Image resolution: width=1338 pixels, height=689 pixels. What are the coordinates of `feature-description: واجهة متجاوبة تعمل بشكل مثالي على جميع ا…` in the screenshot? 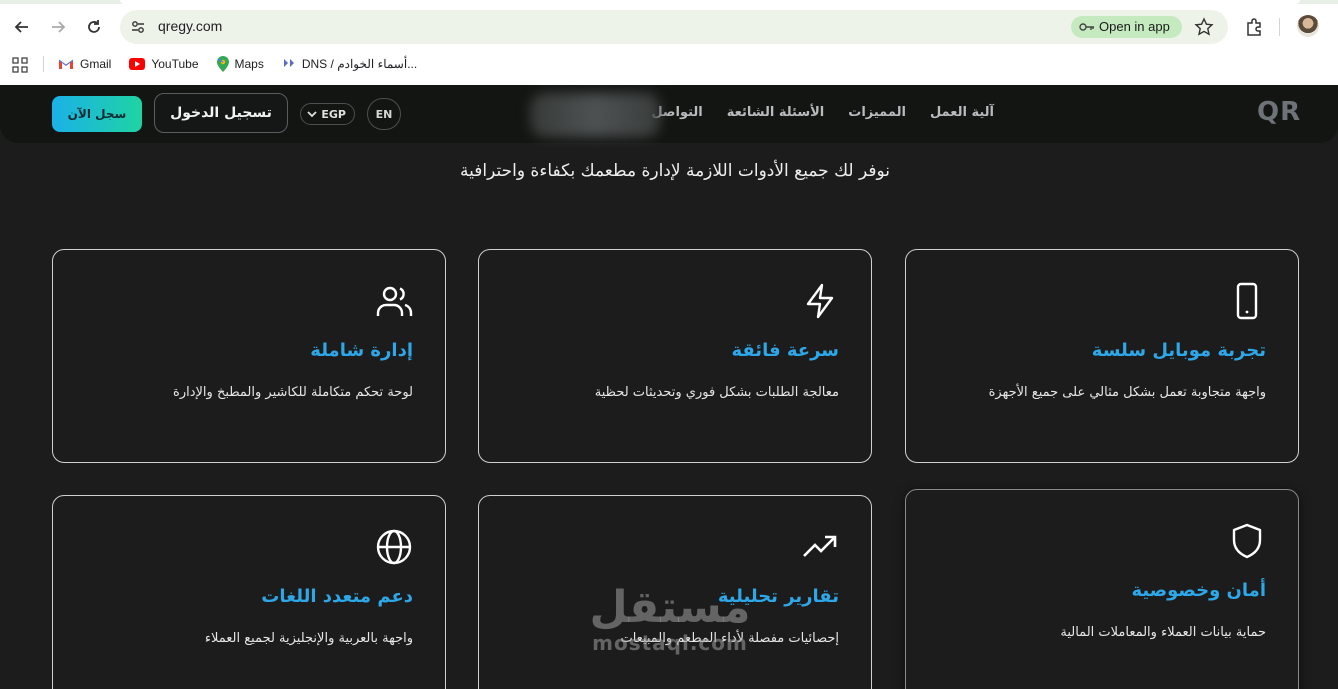 It's located at (1127, 392).